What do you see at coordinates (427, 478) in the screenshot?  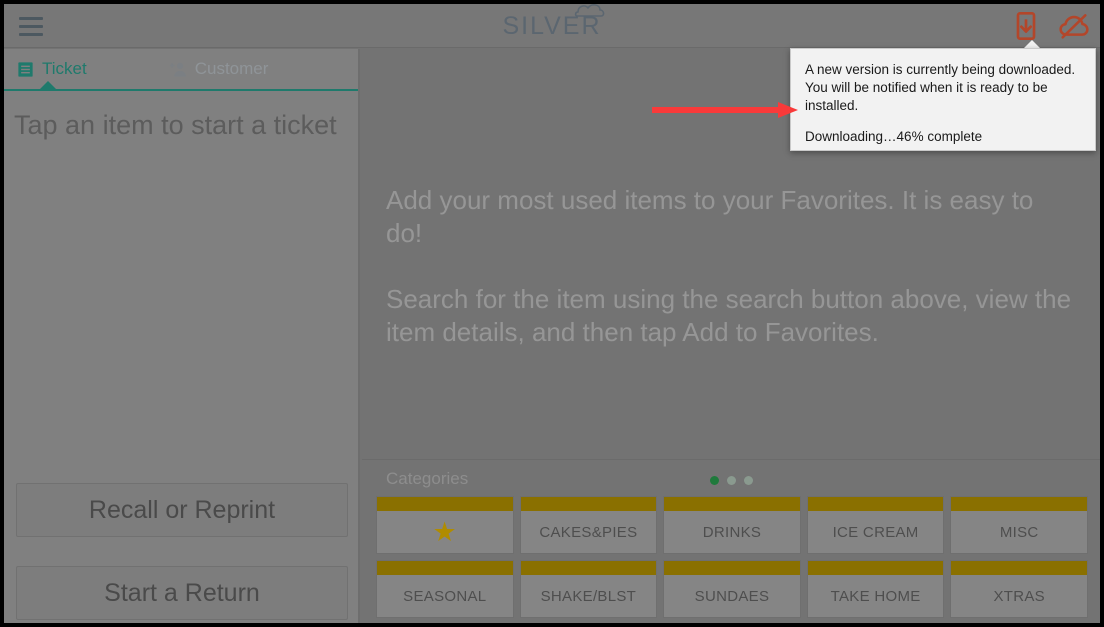 I see `categories-title: Categories` at bounding box center [427, 478].